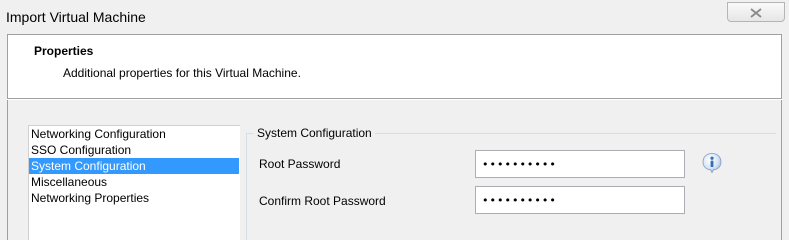 Image resolution: width=789 pixels, height=240 pixels. What do you see at coordinates (64, 51) in the screenshot?
I see `page-title: Properties` at bounding box center [64, 51].